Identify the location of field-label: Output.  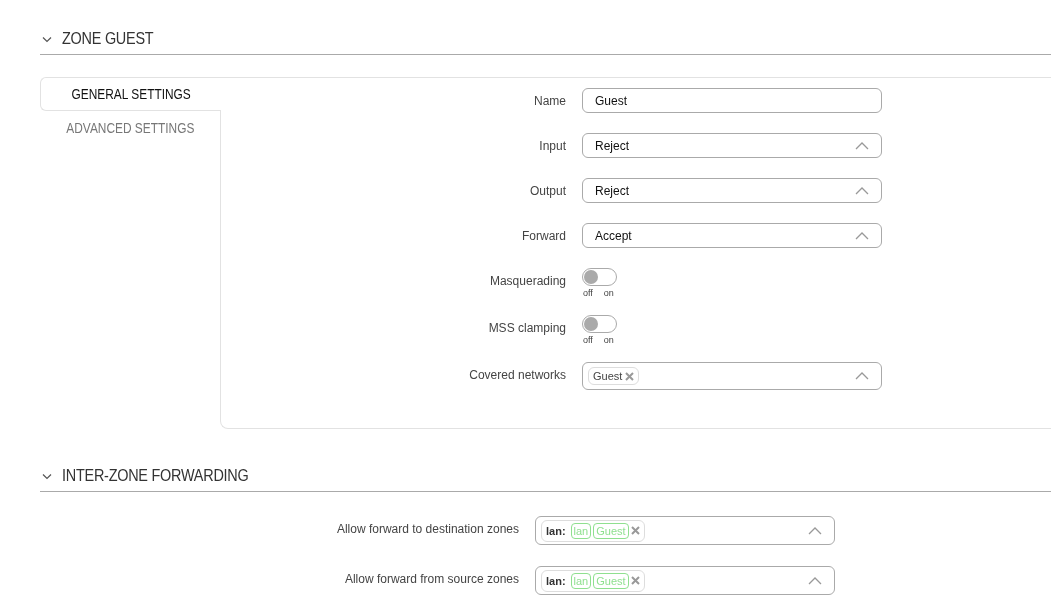
(547, 190).